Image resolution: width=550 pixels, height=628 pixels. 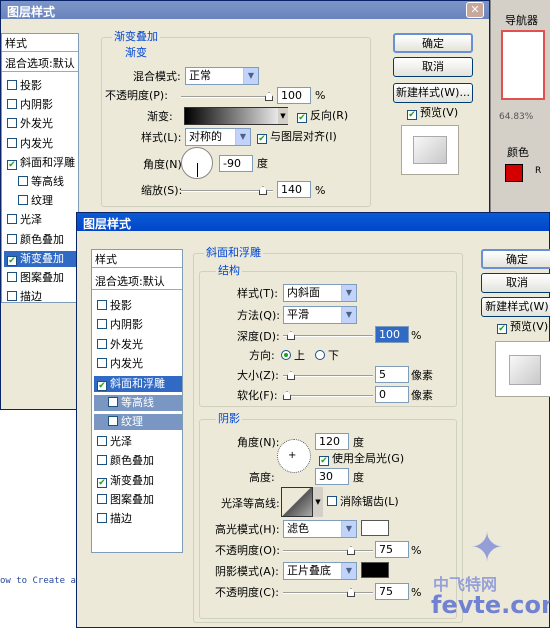 I want to click on shadow-color-swatch, so click(x=375, y=570).